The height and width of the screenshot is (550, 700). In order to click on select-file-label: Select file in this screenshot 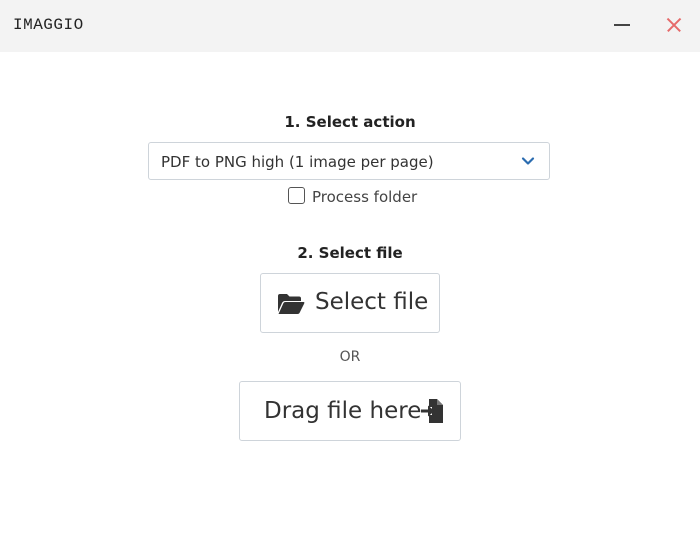, I will do `click(372, 302)`.